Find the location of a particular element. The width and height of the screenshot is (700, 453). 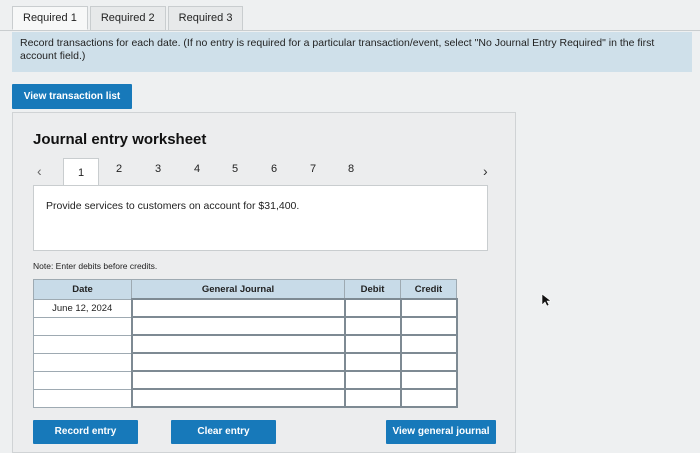

general-journal-header: General Journal is located at coordinates (238, 289).